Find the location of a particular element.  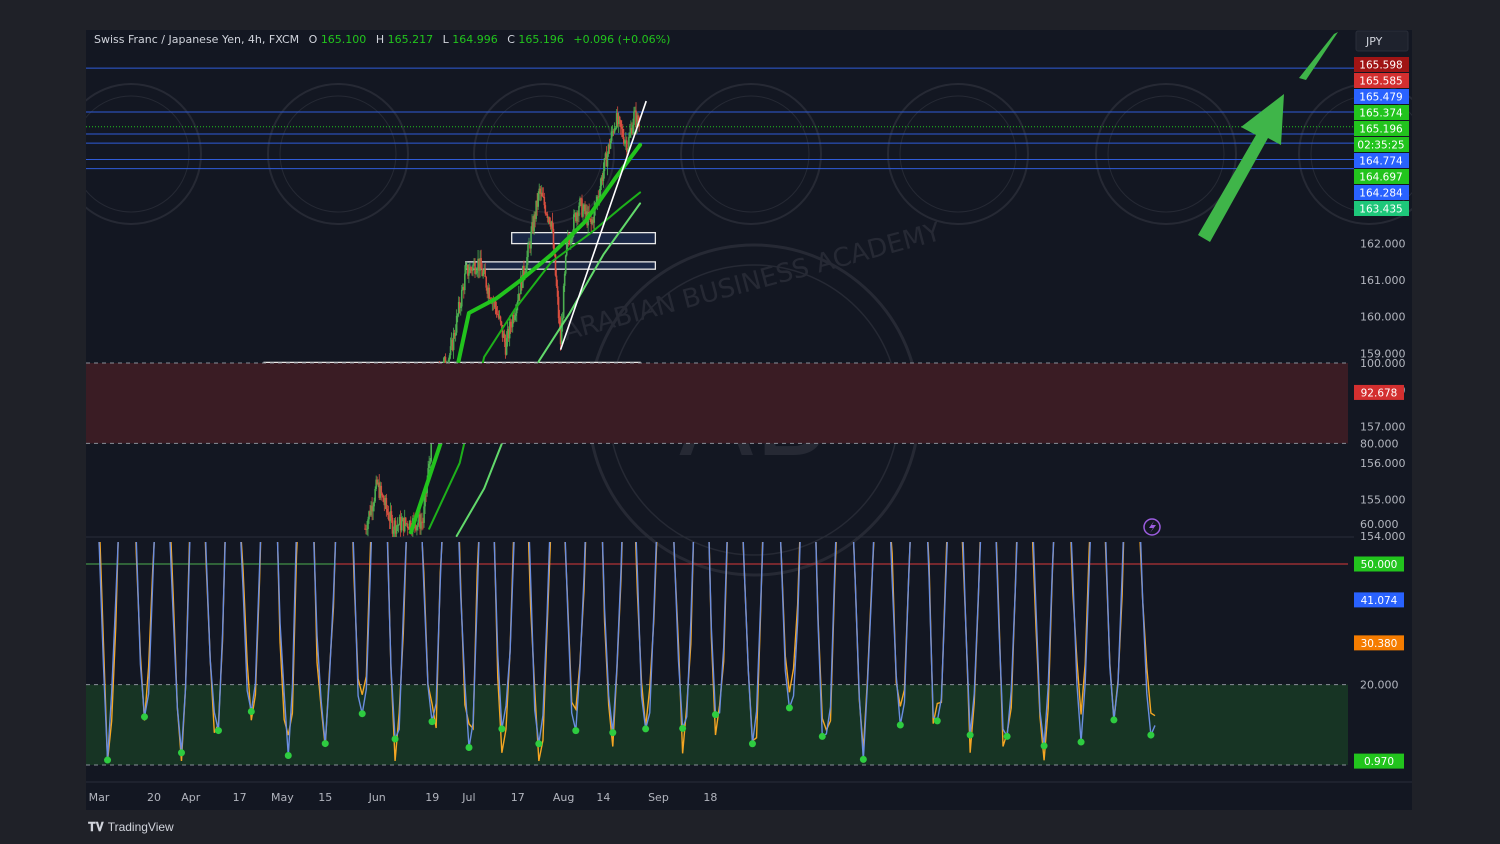

change-value: +0.096 (+0.06%) is located at coordinates (621, 39).